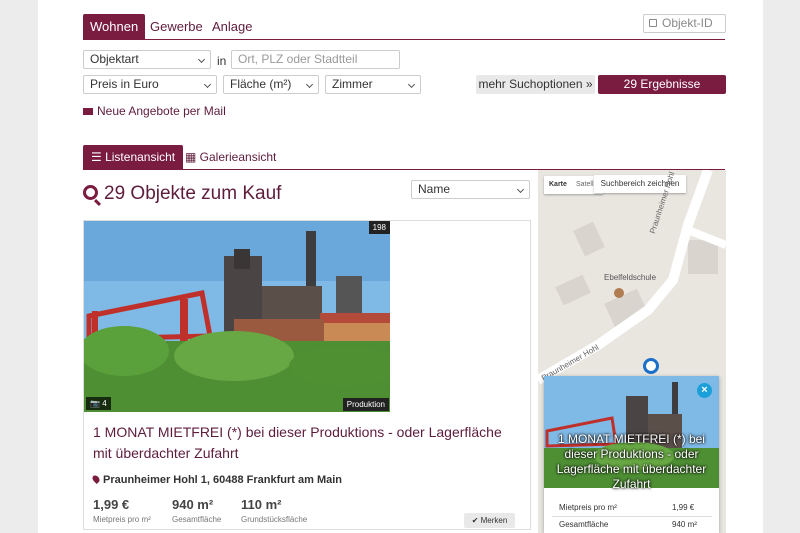 Image resolution: width=800 pixels, height=533 pixels. Describe the element at coordinates (274, 519) in the screenshot. I see `plot-label: Grundstücksfläche` at that location.